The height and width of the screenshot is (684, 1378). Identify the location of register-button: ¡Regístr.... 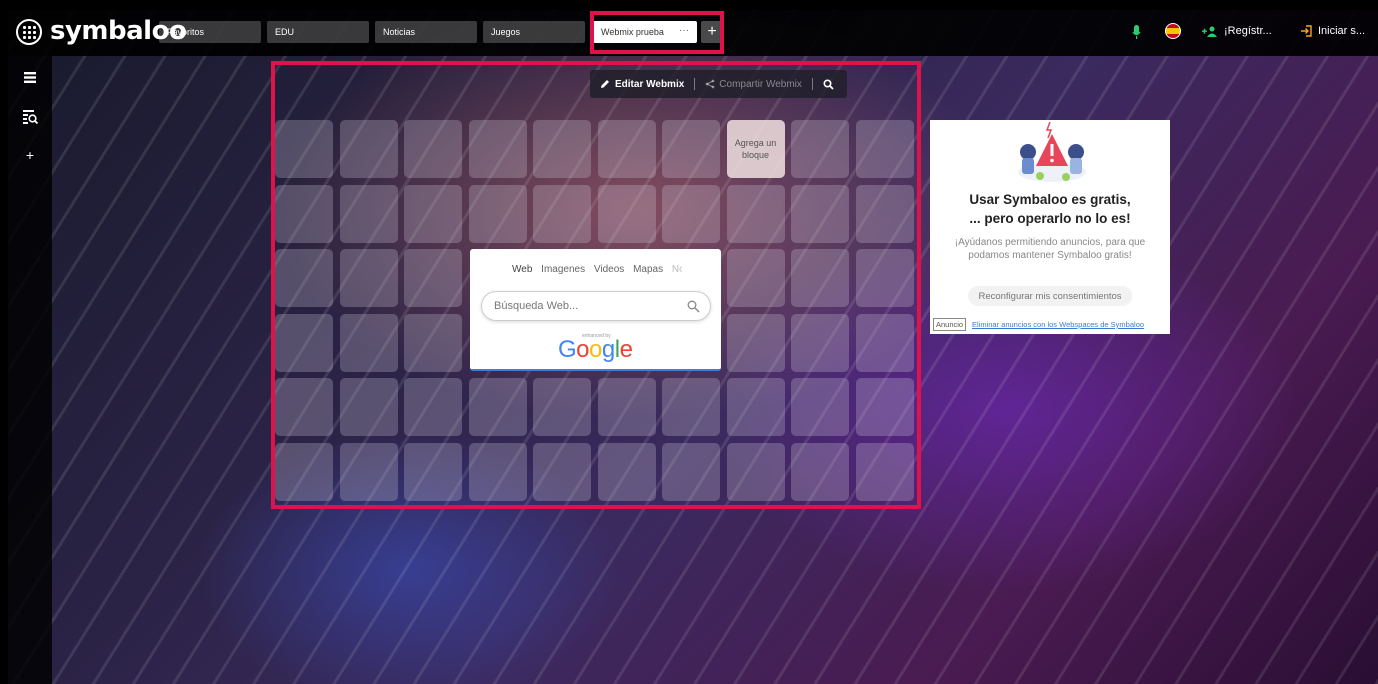
(1237, 31).